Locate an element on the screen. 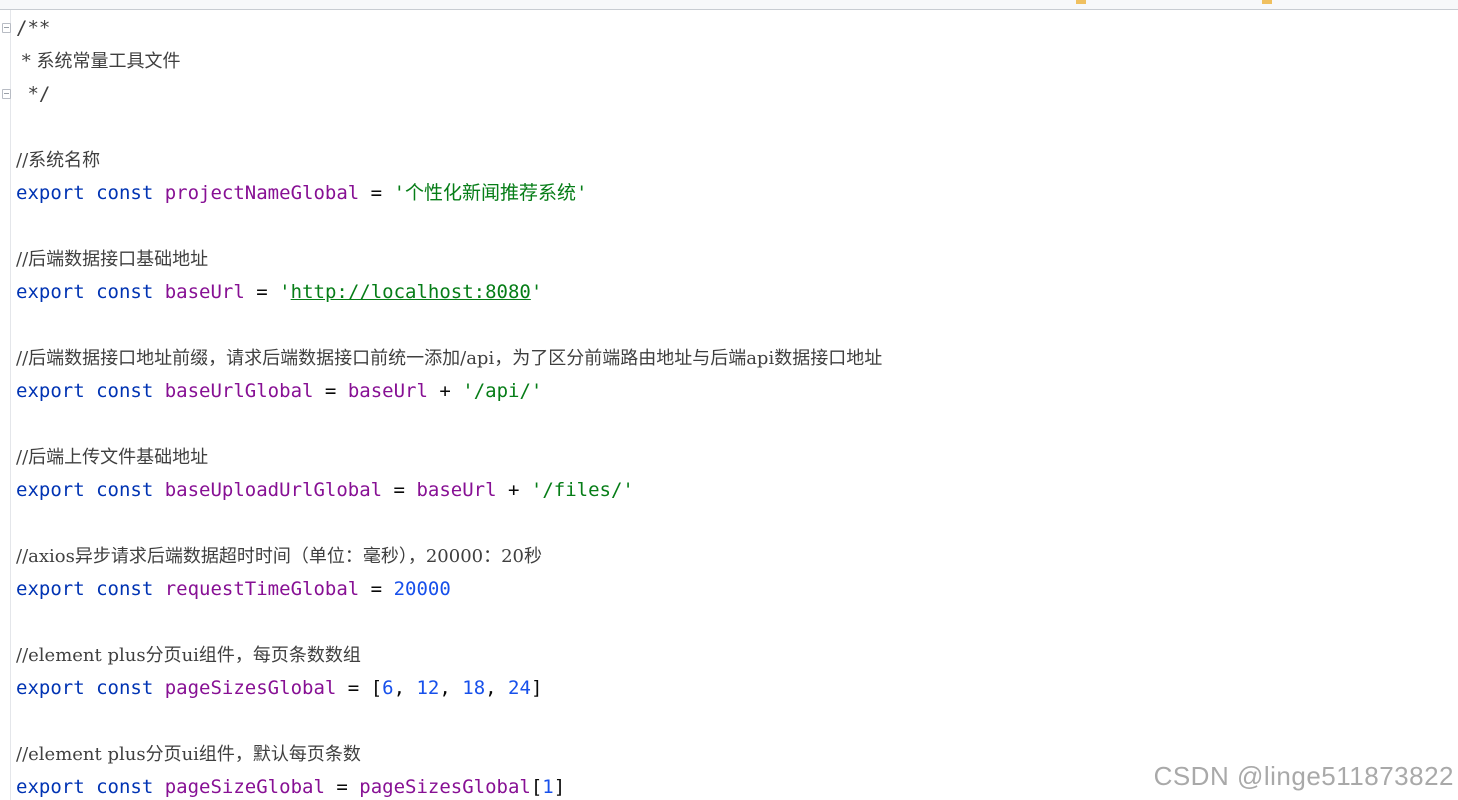  constant-name: pageSizesGlobal is located at coordinates (250, 688).